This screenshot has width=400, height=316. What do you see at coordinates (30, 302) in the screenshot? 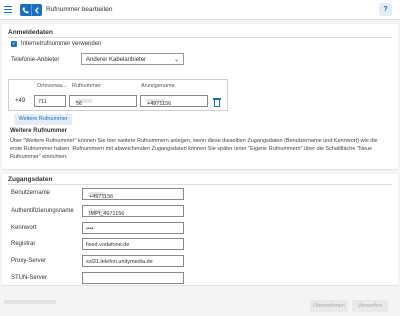
I see `footer-note` at bounding box center [30, 302].